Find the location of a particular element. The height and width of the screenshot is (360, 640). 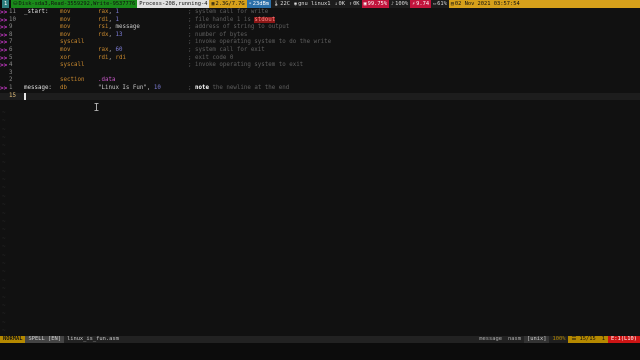

asm-operands: rax, 60 is located at coordinates (143, 51).